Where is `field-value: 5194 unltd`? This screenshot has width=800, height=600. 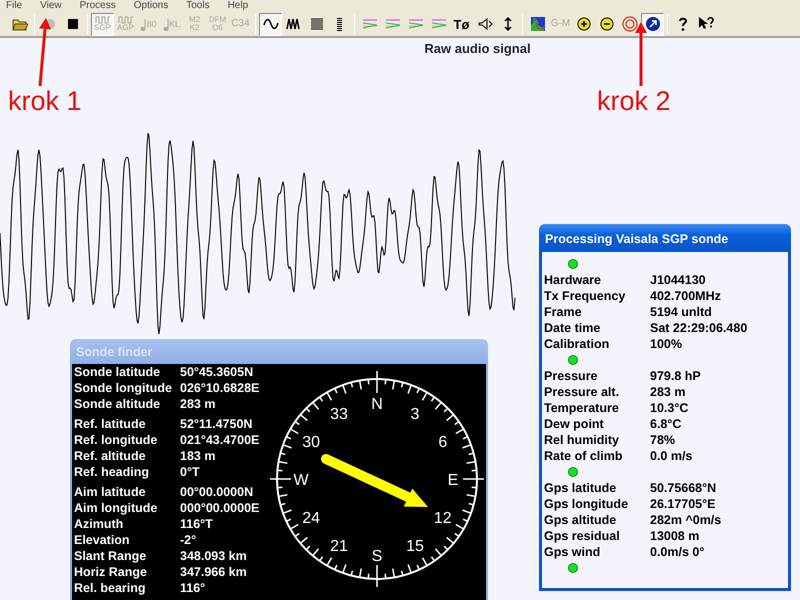 field-value: 5194 unltd is located at coordinates (681, 312).